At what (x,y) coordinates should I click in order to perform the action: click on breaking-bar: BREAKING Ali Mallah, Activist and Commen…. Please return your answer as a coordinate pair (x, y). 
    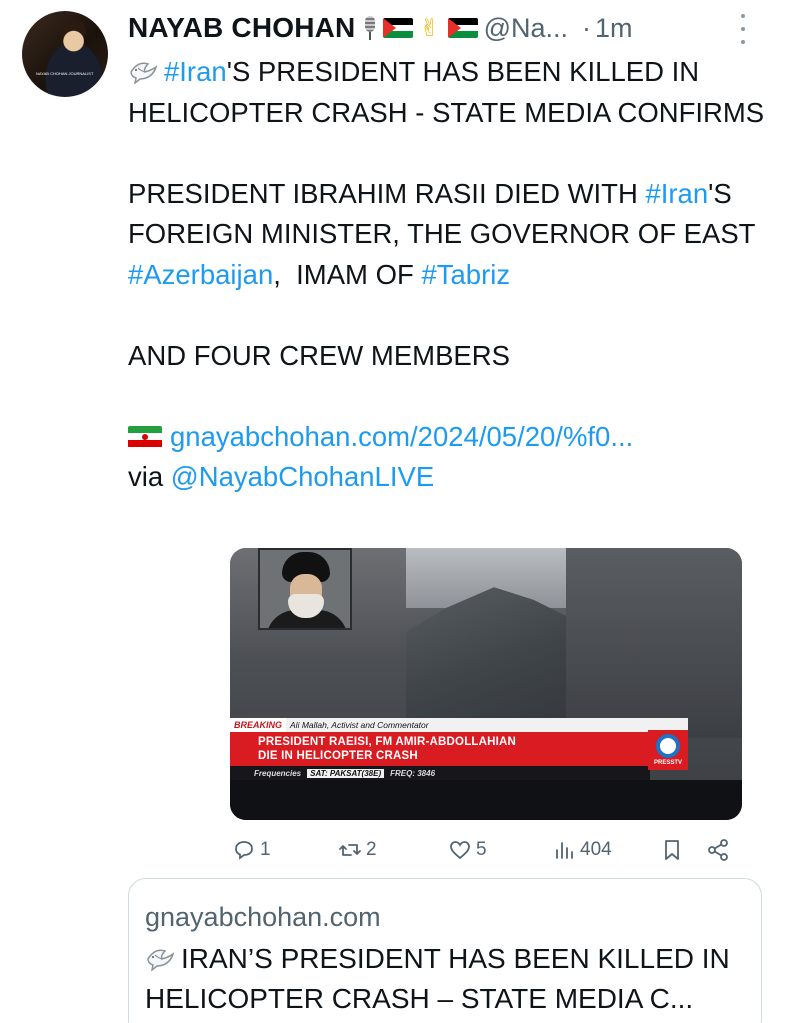
    Looking at the image, I should click on (459, 725).